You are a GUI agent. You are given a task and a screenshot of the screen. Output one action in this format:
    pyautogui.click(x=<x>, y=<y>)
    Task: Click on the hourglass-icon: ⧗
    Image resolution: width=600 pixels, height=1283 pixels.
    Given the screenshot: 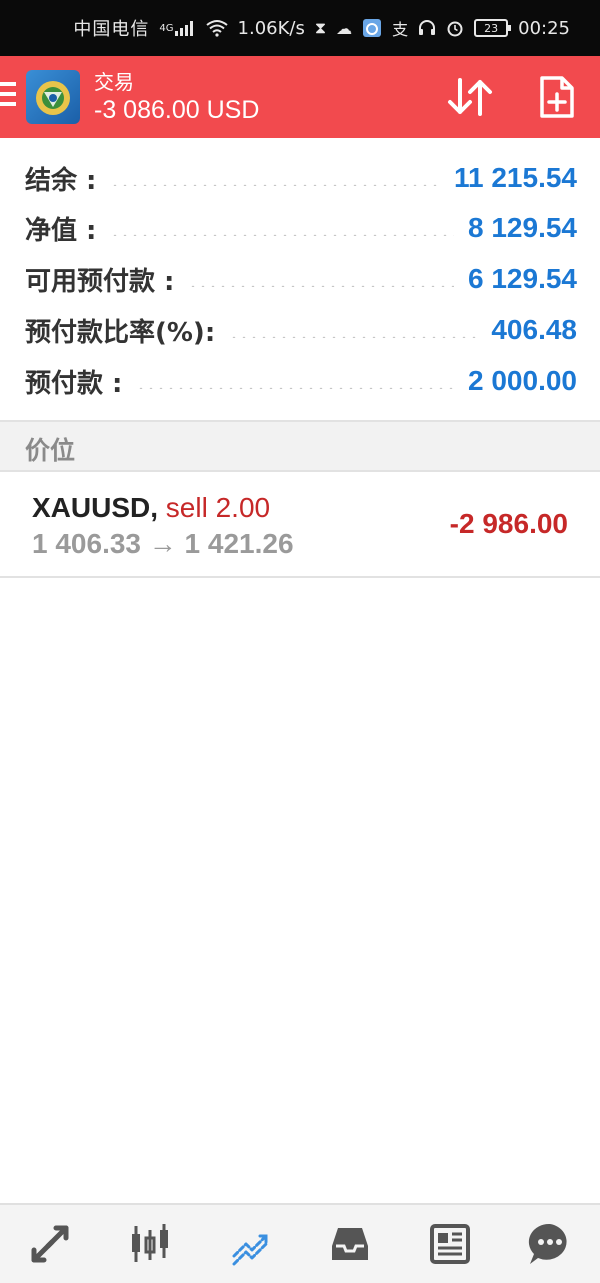 What is the action you would take?
    pyautogui.click(x=320, y=27)
    